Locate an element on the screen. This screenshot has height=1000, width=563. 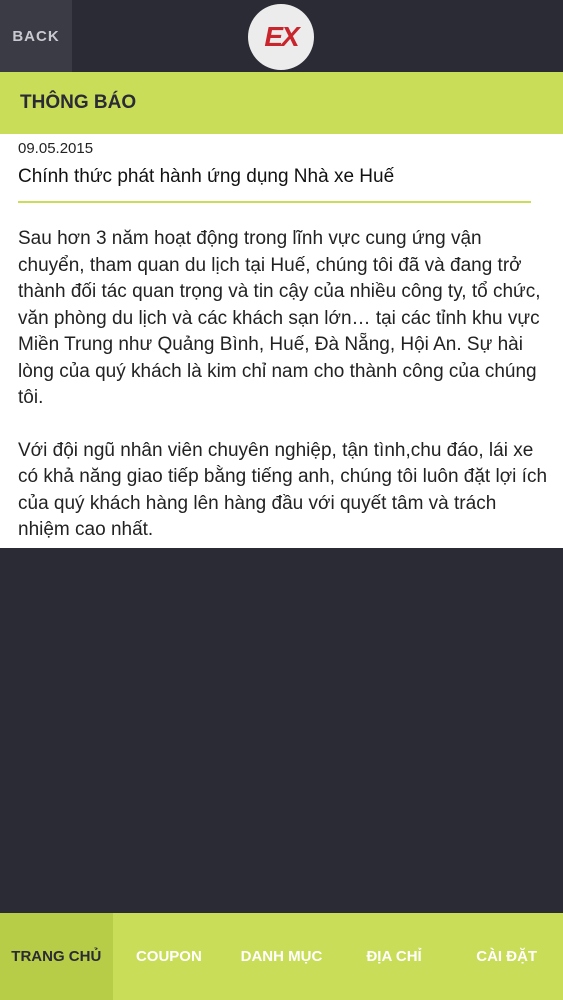
tab-categories: DANH MỤC is located at coordinates (281, 956).